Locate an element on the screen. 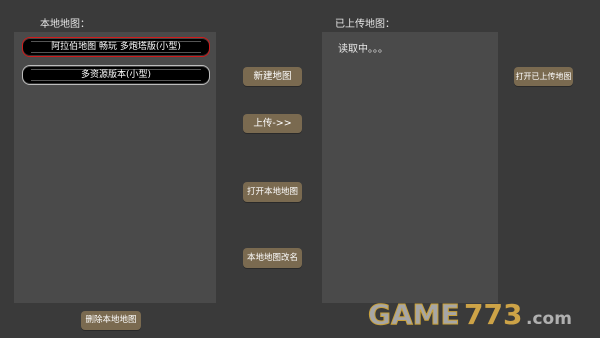 Image resolution: width=600 pixels, height=338 pixels. local-map-item-0: 阿拉伯地图 畅玩 多炮塔版(小型) is located at coordinates (116, 47).